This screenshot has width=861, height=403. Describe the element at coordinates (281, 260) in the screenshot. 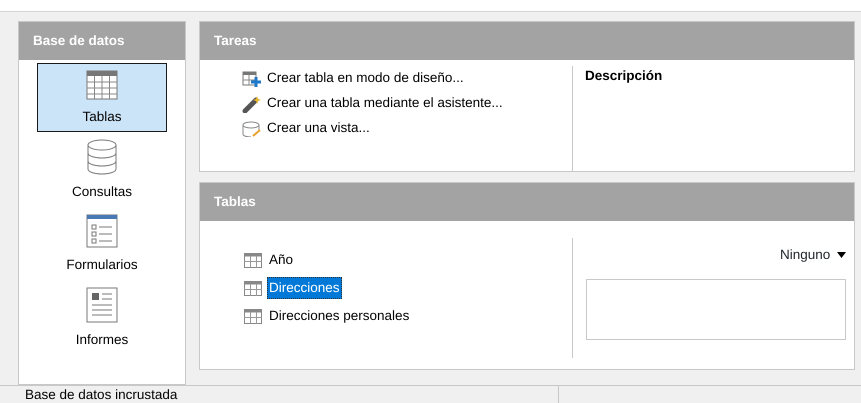

I see `table-item: Año` at that location.